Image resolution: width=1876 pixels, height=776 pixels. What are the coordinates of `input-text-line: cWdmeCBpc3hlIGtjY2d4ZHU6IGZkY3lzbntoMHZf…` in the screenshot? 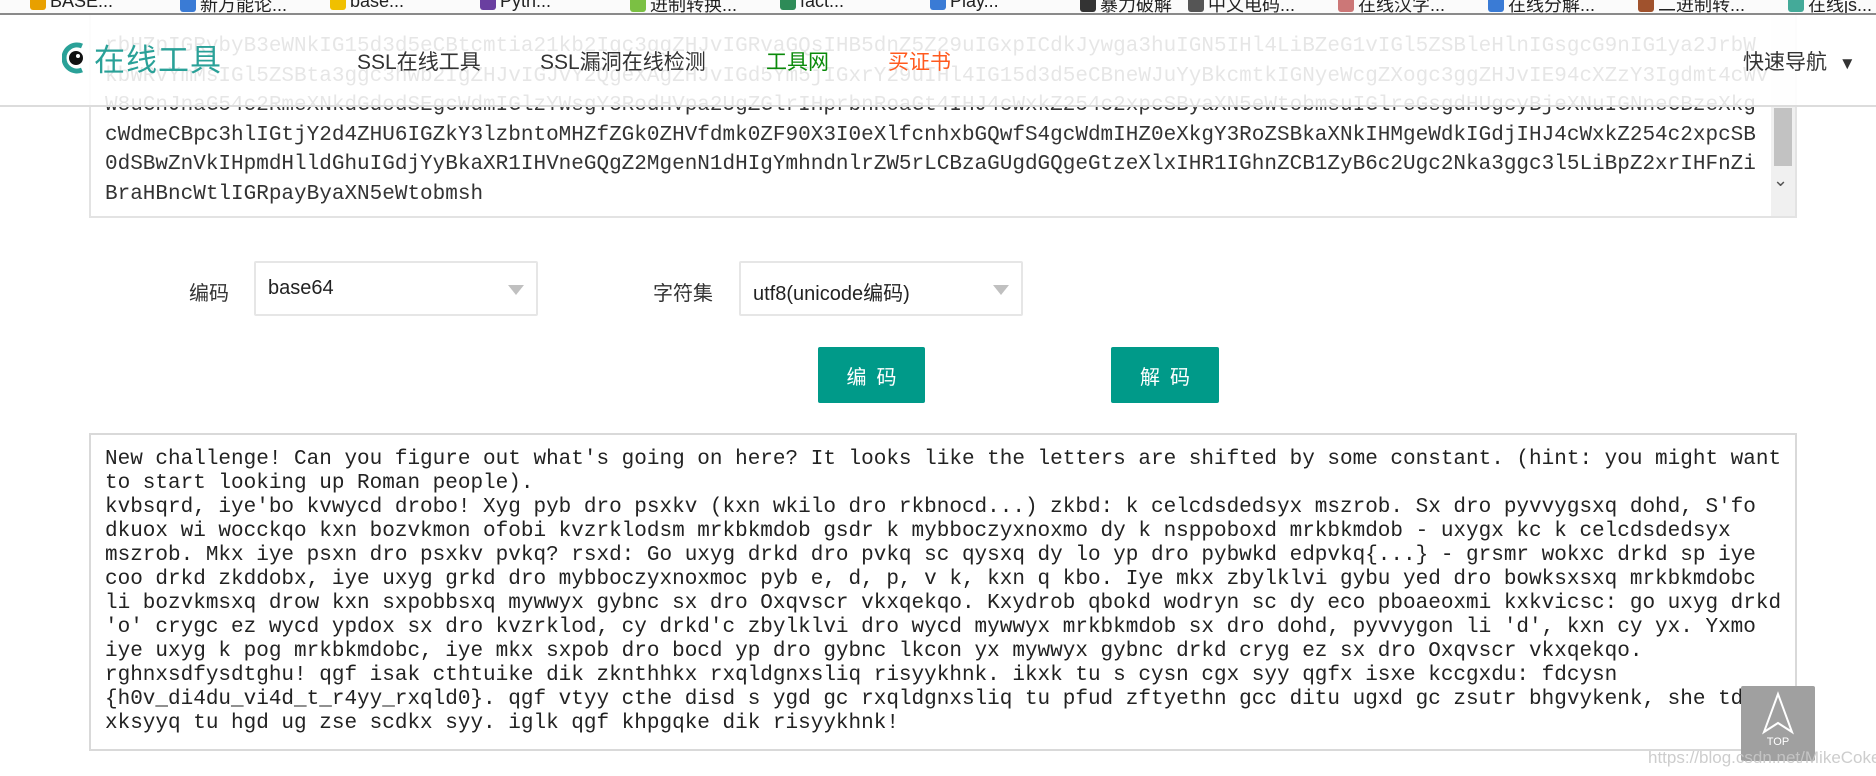 It's located at (930, 135).